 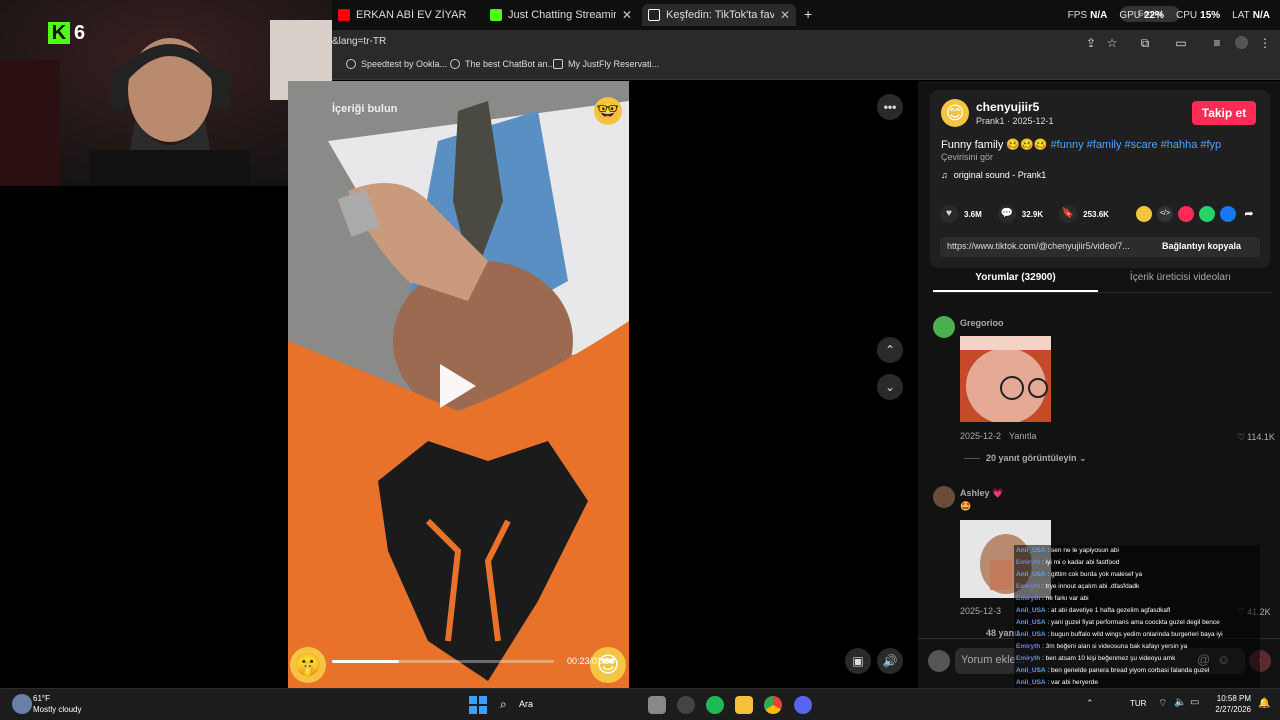 What do you see at coordinates (808, 14) in the screenshot?
I see `new-tab-button: +` at bounding box center [808, 14].